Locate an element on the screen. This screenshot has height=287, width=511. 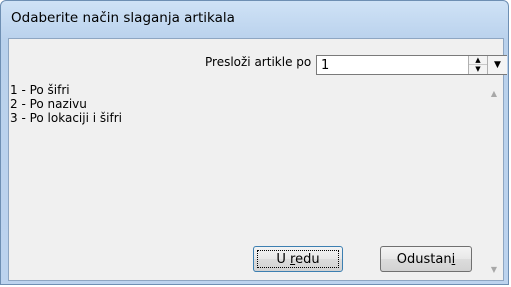
cancel-label-prefix: Odustan is located at coordinates (424, 259).